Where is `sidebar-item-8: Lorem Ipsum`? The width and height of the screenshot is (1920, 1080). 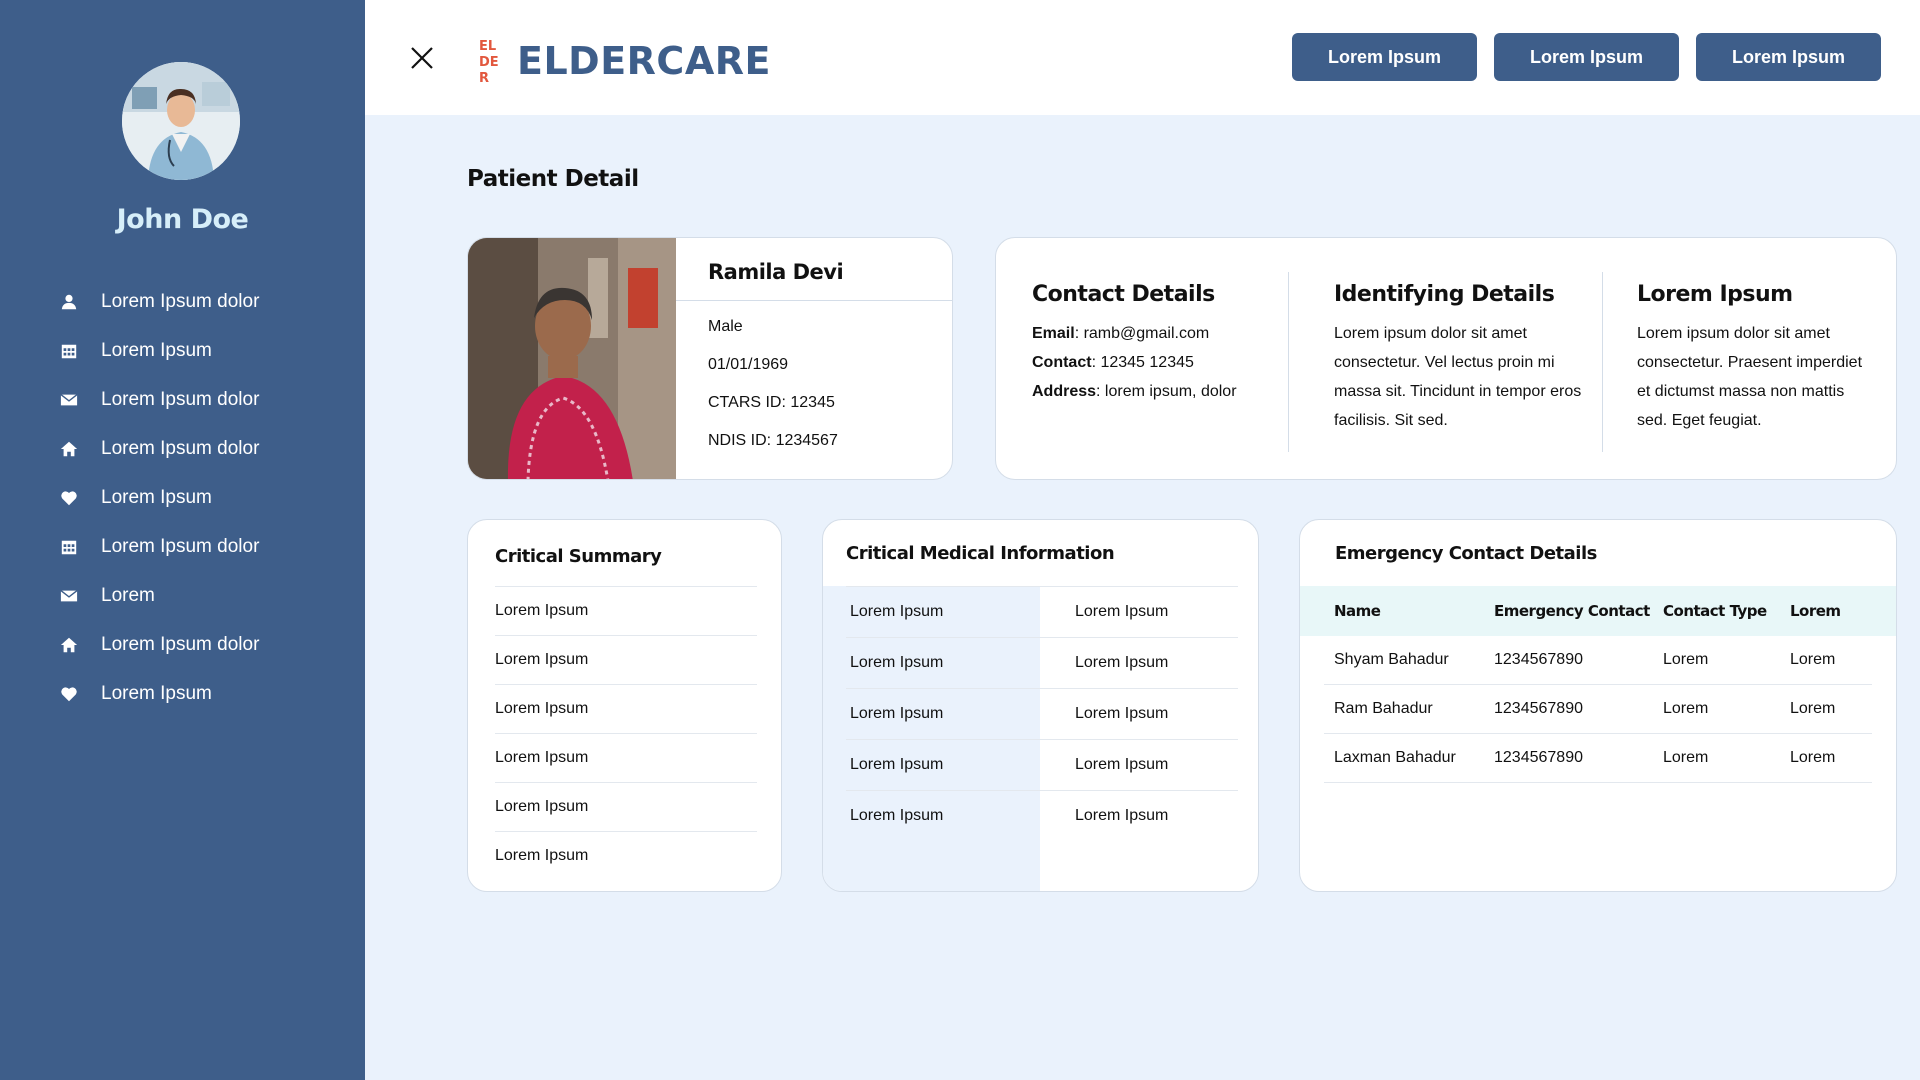 sidebar-item-8: Lorem Ipsum is located at coordinates (182, 693).